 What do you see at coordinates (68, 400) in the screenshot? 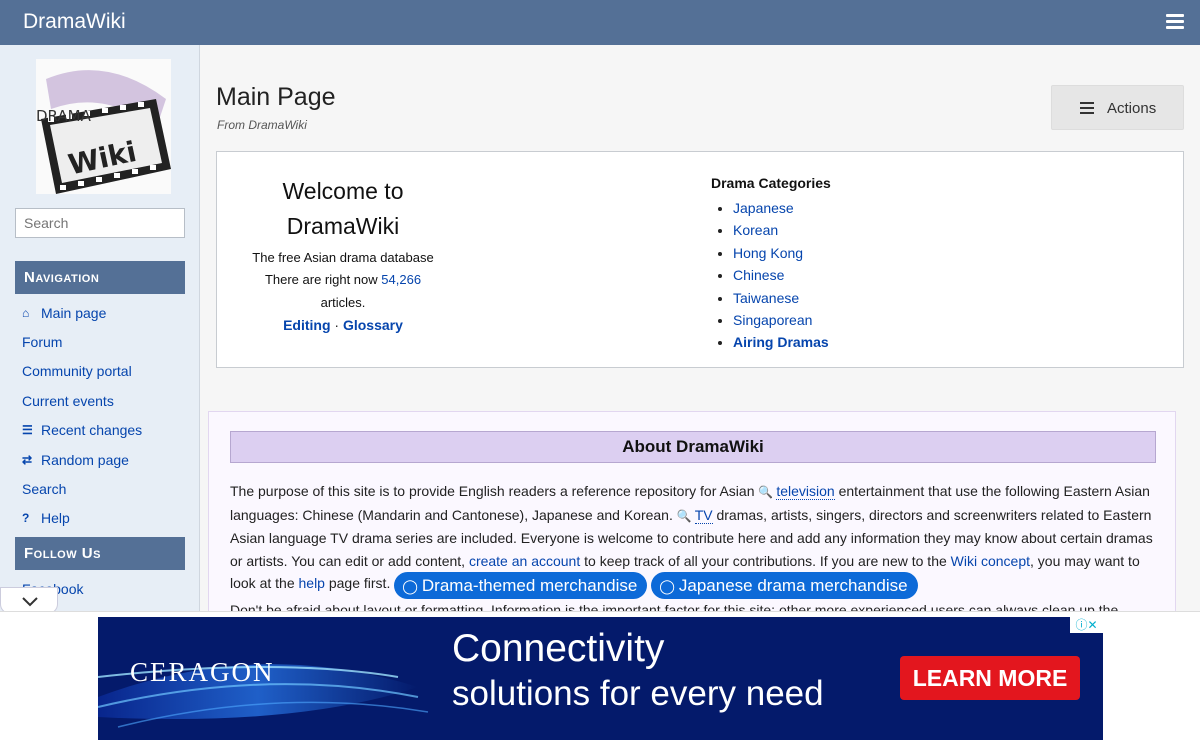
I see `nav-item-label: Current events` at bounding box center [68, 400].